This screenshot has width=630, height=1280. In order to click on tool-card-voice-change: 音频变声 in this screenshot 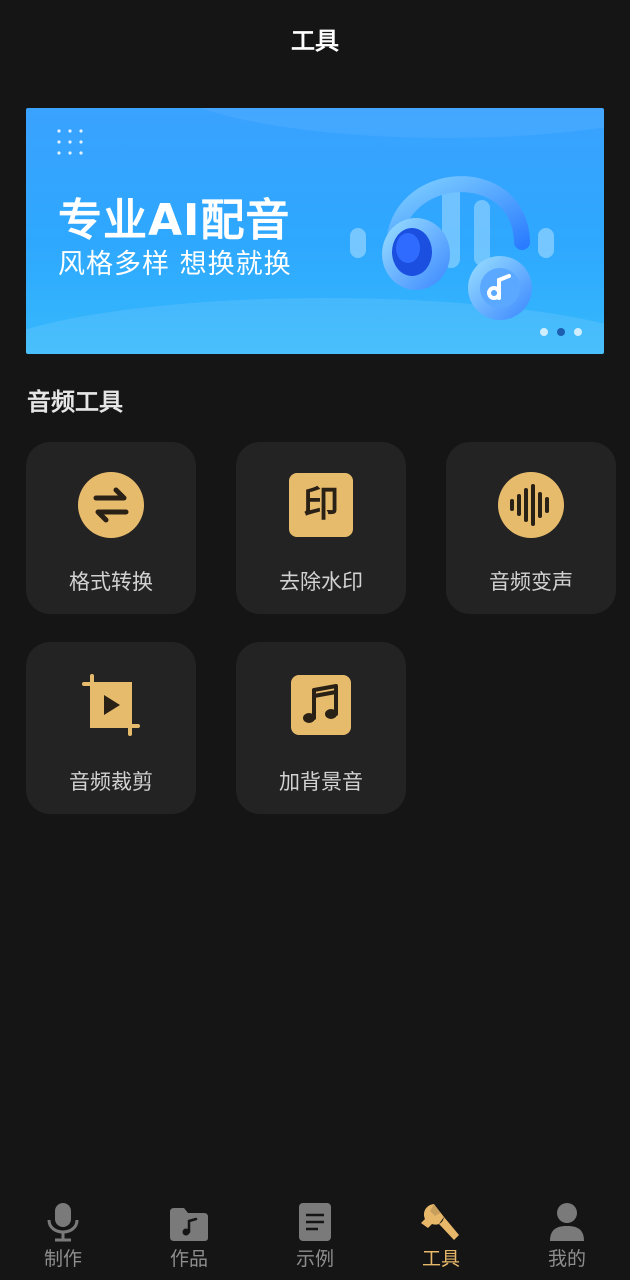, I will do `click(531, 528)`.